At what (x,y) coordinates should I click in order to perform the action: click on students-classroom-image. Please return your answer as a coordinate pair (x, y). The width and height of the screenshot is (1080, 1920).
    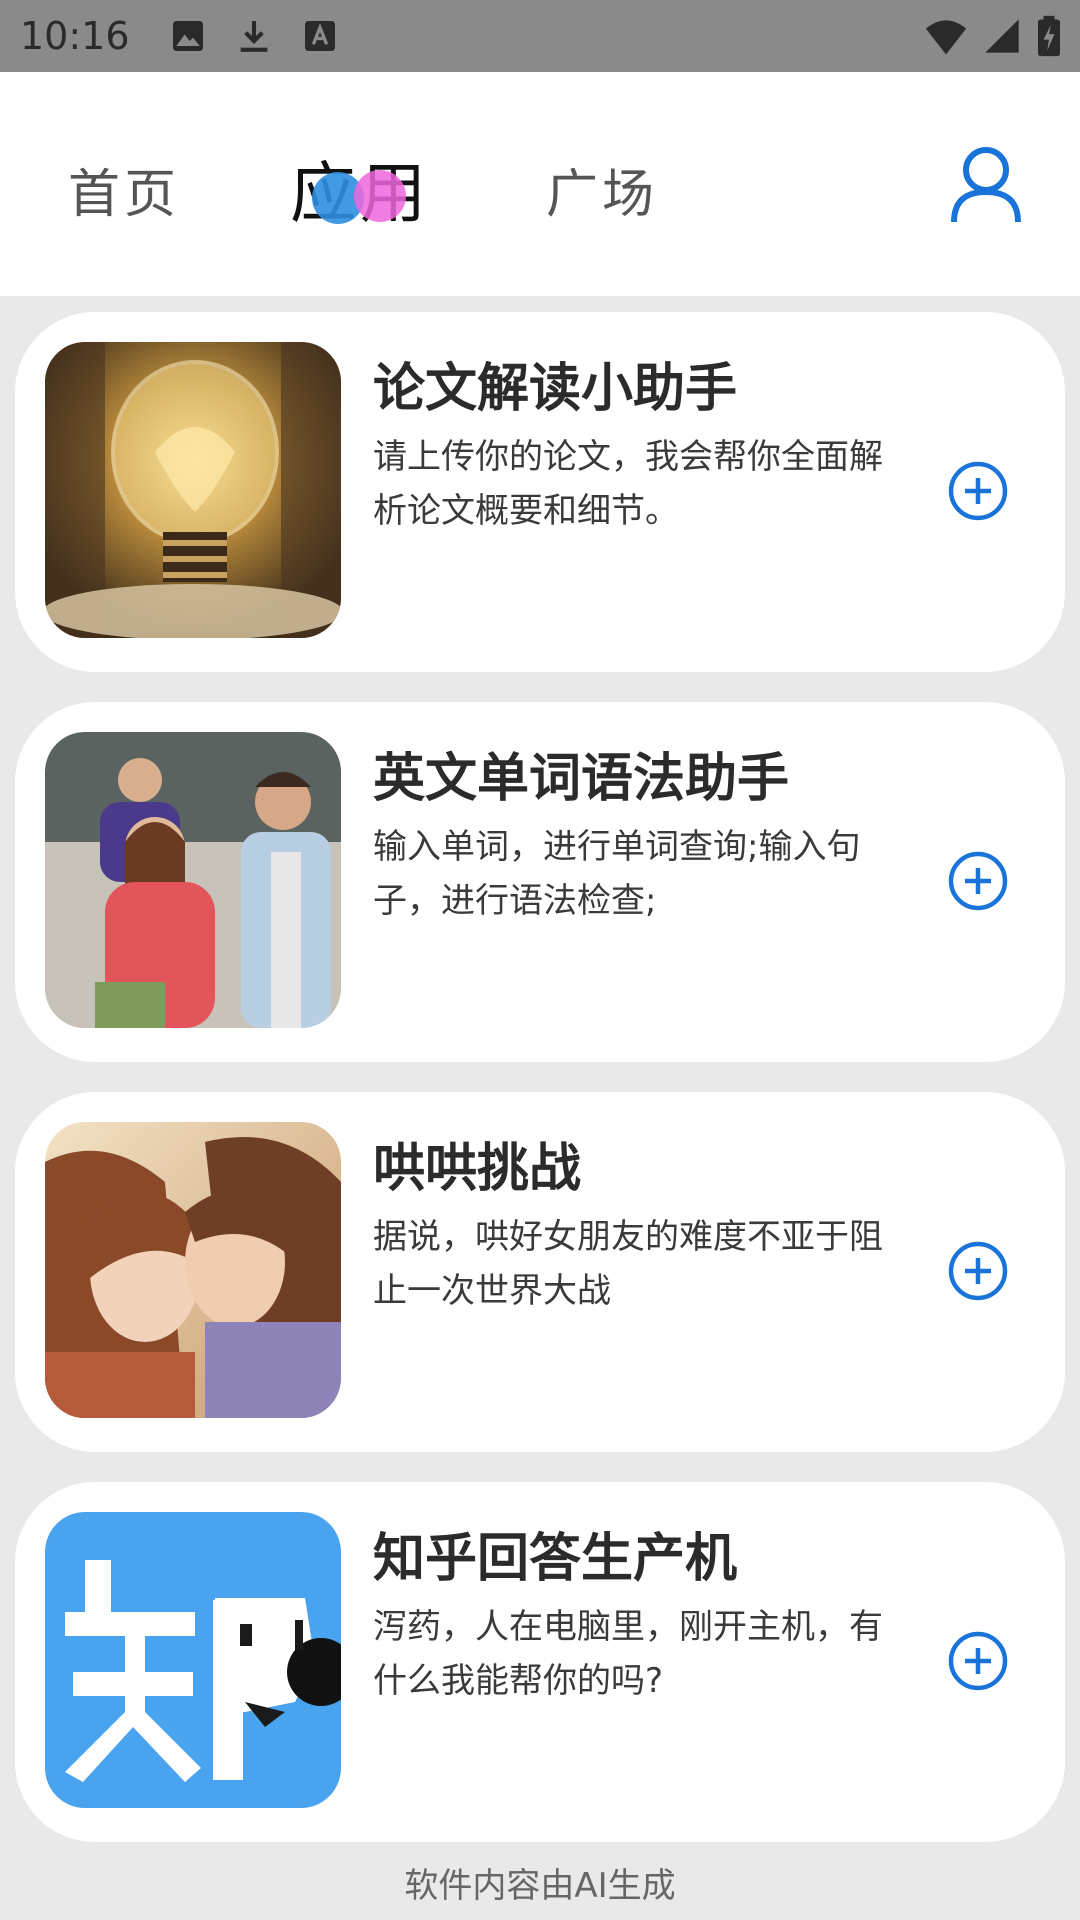
    Looking at the image, I should click on (193, 880).